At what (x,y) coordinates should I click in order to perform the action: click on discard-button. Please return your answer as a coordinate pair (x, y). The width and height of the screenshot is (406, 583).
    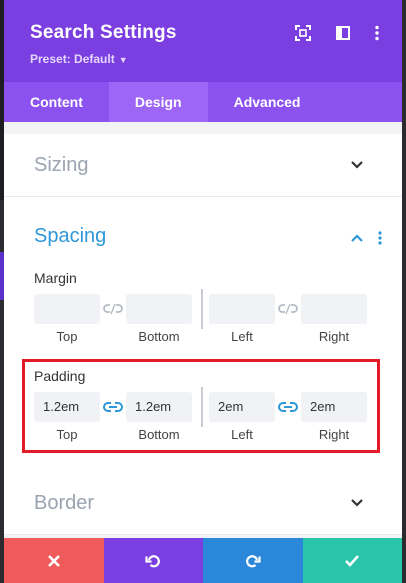
    Looking at the image, I should click on (54, 560).